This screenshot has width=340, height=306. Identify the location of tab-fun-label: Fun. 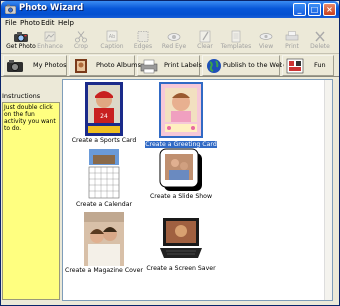
(320, 65).